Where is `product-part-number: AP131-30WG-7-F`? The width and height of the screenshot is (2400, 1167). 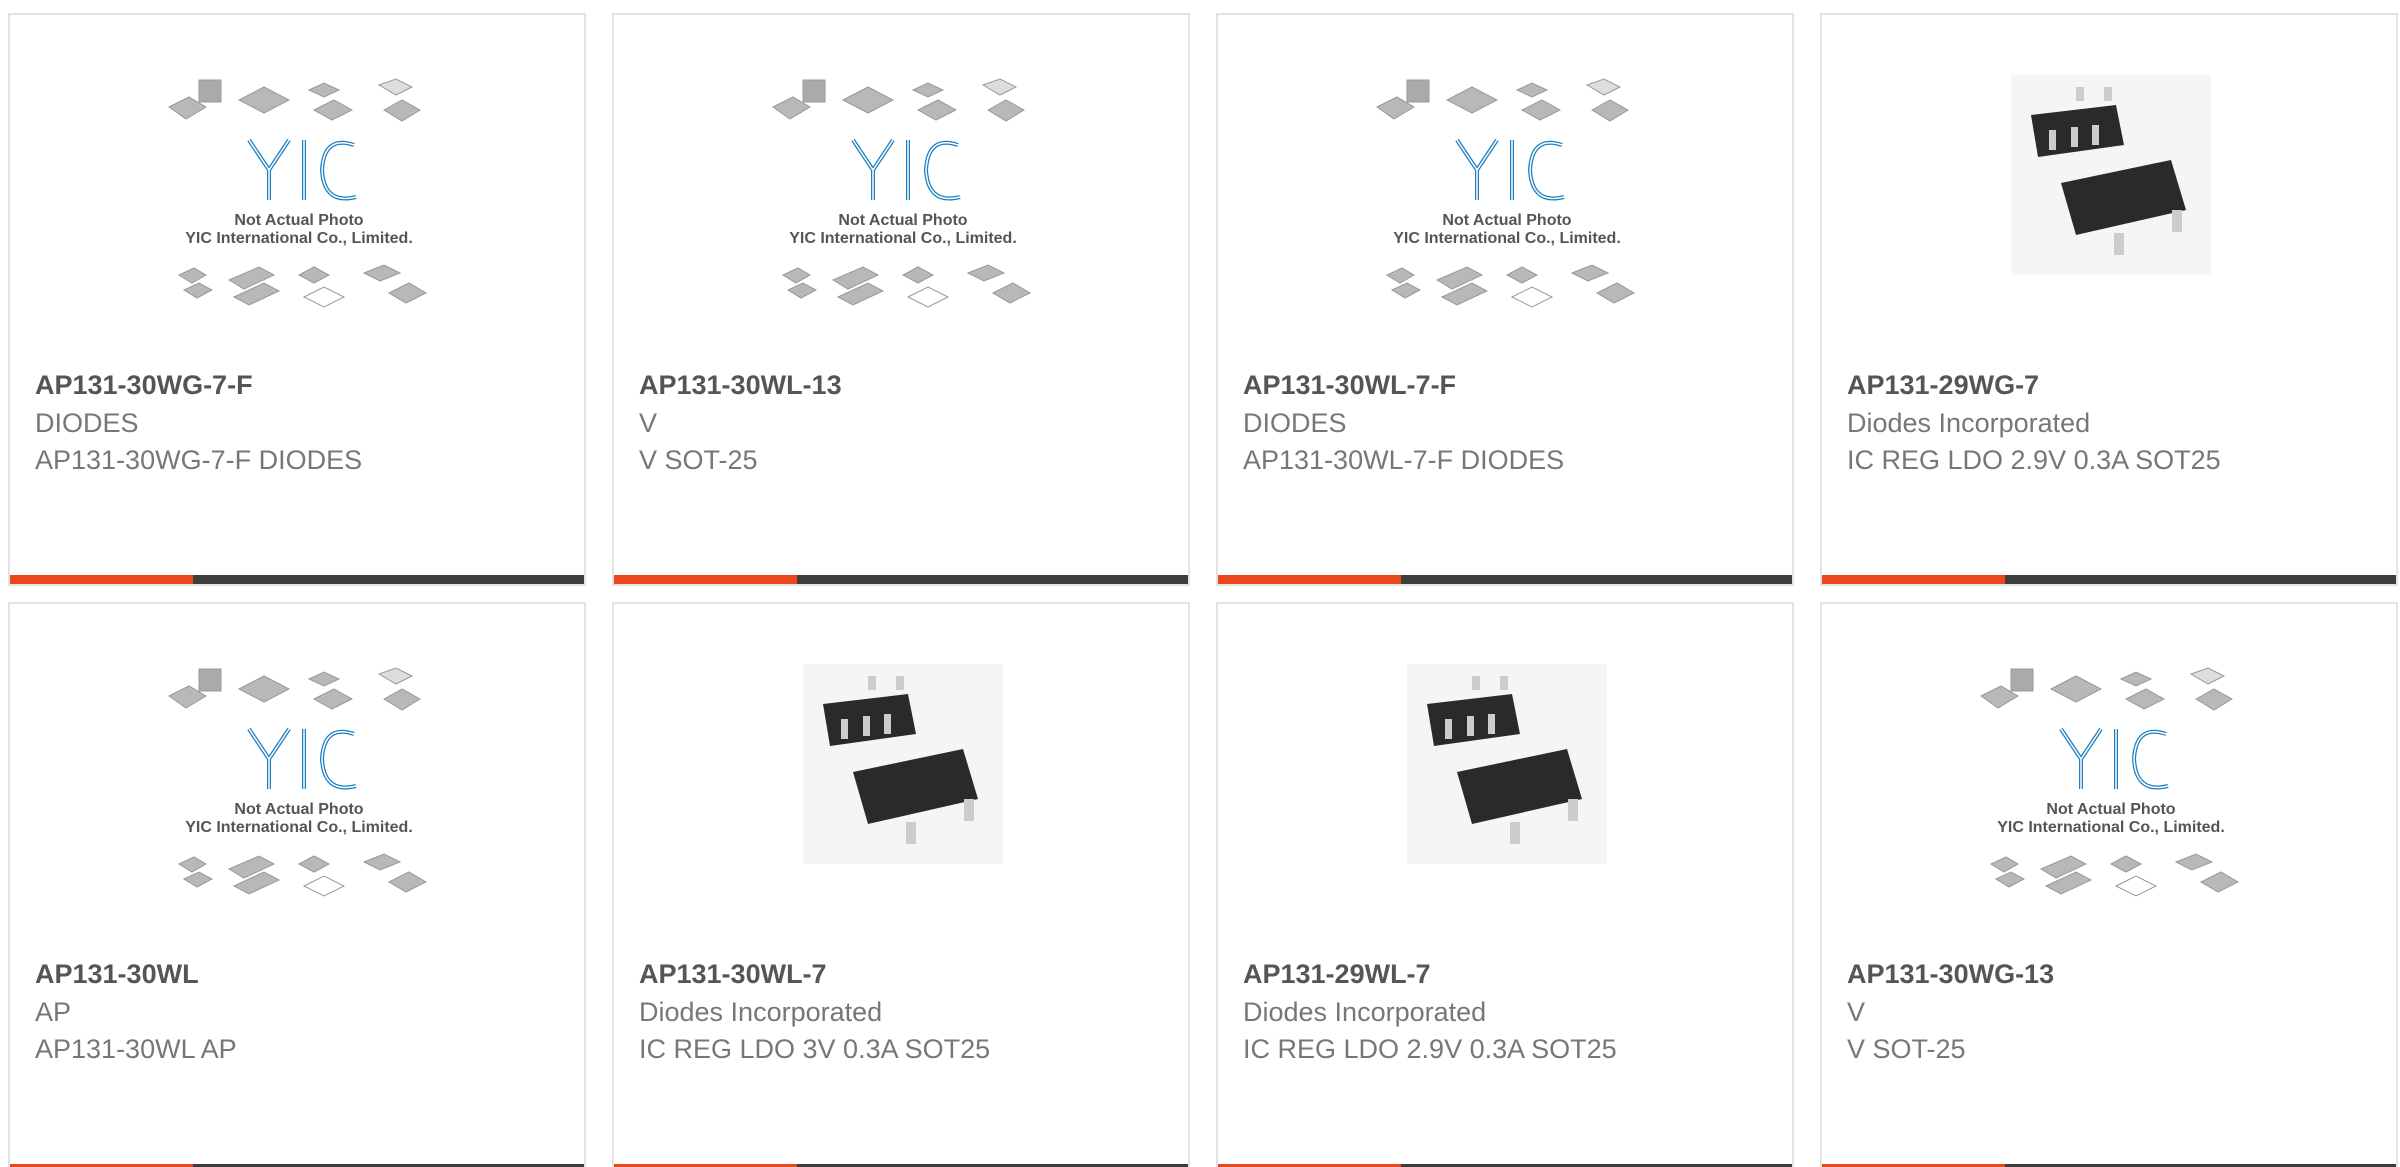
product-part-number: AP131-30WG-7-F is located at coordinates (144, 385).